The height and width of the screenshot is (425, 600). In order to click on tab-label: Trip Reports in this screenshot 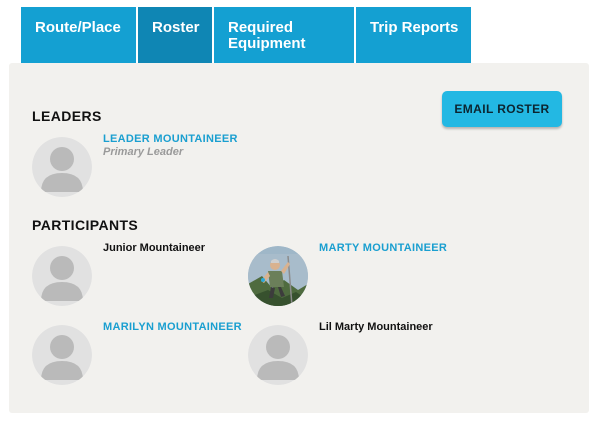, I will do `click(414, 27)`.